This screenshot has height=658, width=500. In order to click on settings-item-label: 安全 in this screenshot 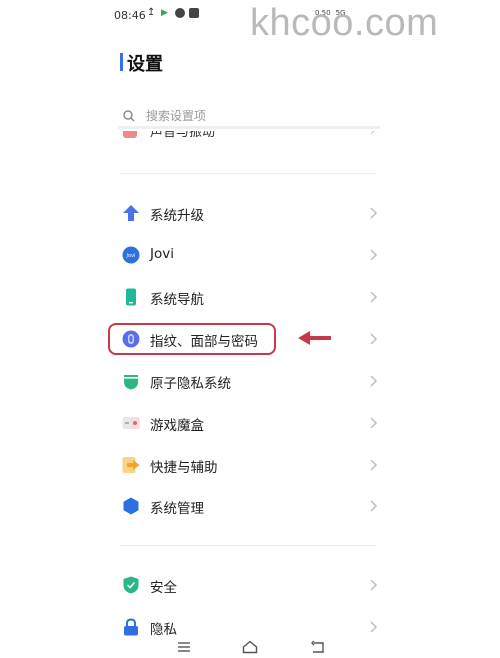, I will do `click(163, 588)`.